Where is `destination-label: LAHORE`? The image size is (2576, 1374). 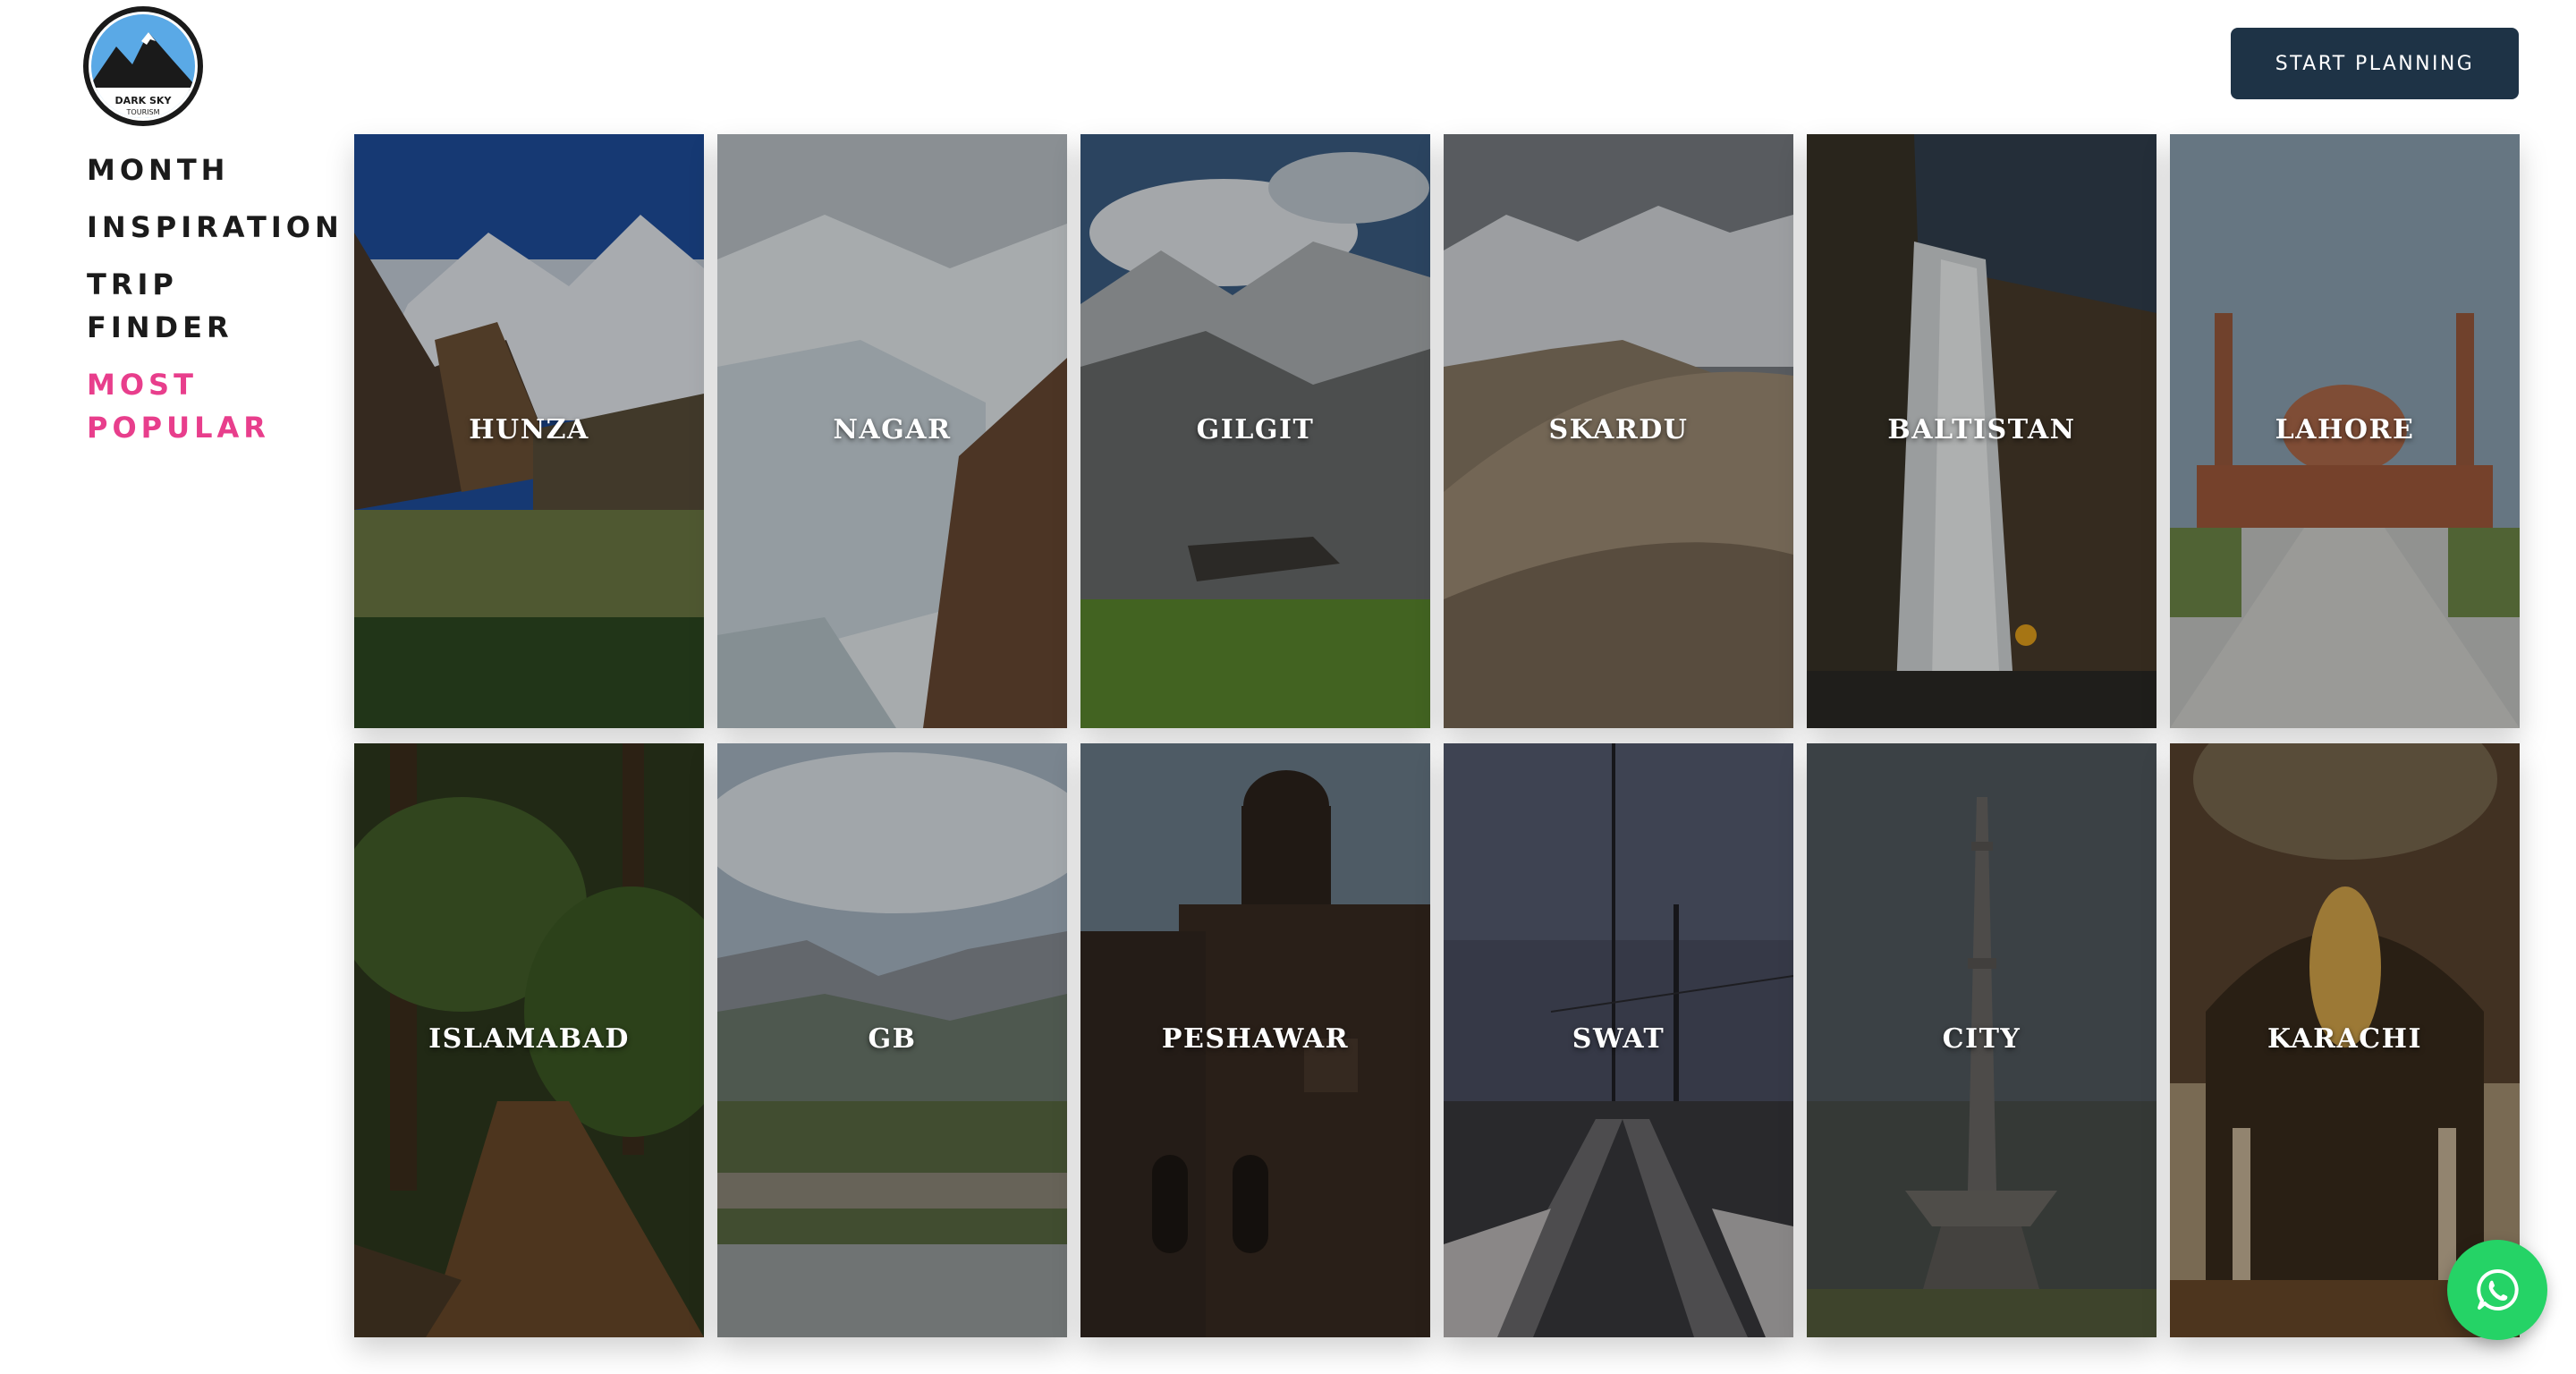 destination-label: LAHORE is located at coordinates (2345, 429).